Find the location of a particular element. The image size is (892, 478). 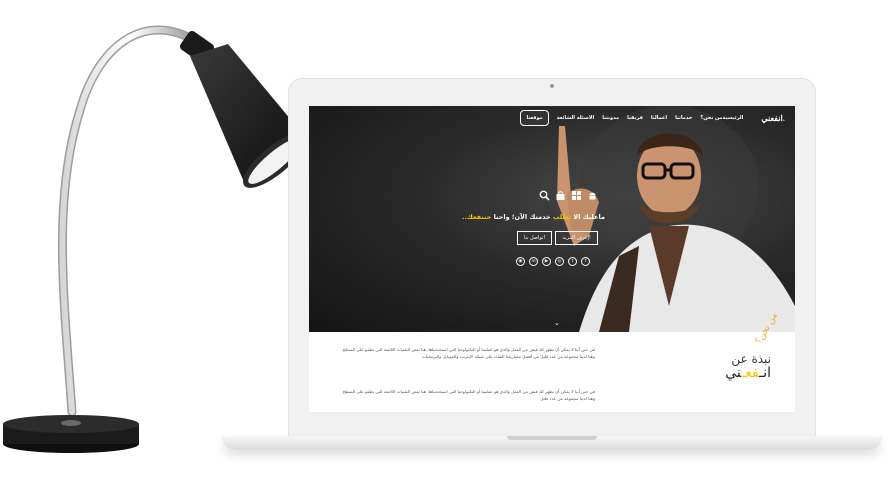

nav-blog: مدونتنا is located at coordinates (610, 118).